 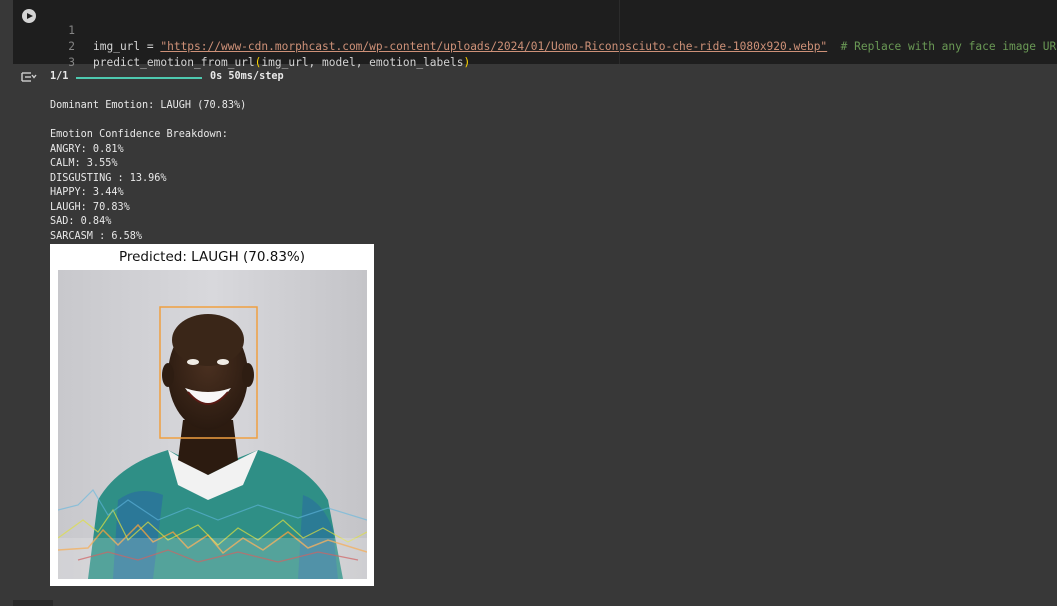 What do you see at coordinates (81, 221) in the screenshot?
I see `breakdown-item-sad: SAD: 0.84%` at bounding box center [81, 221].